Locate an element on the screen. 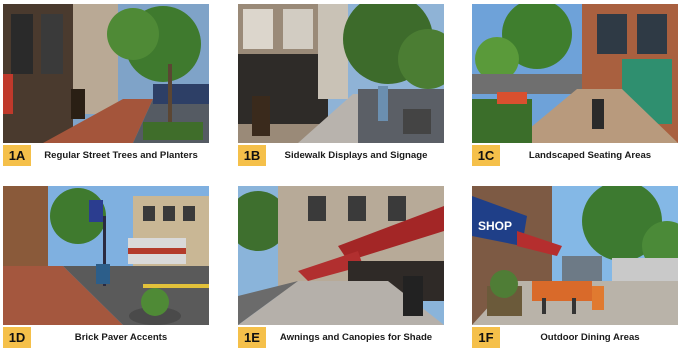  panel-1b: 1B Sidewalk Displays and Signage is located at coordinates (341, 89).